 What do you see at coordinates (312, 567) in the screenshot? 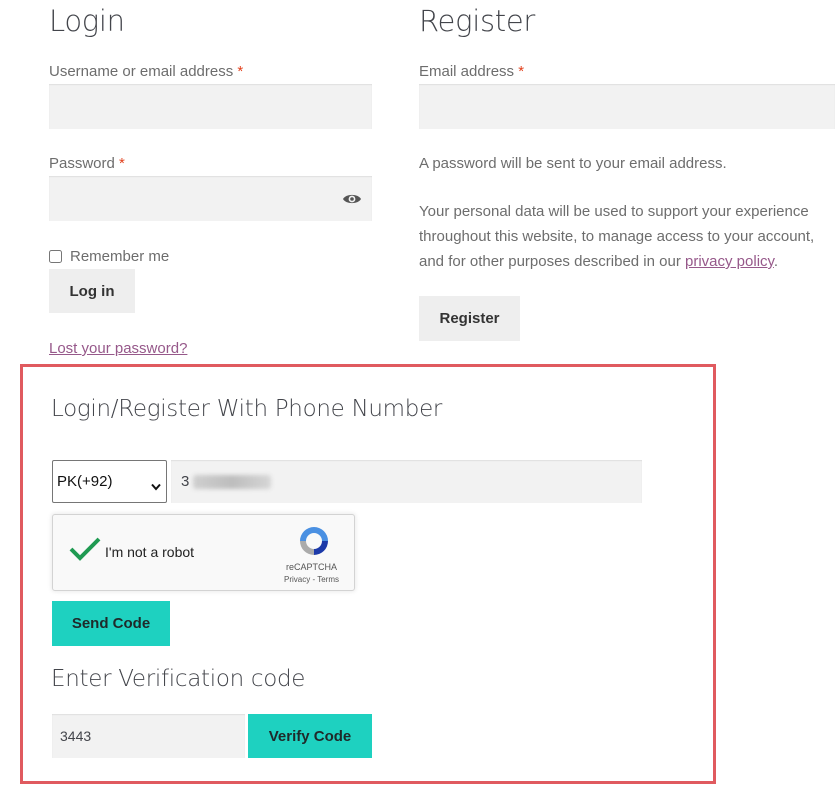
I see `recaptcha-brand: reCAPTCHA` at bounding box center [312, 567].